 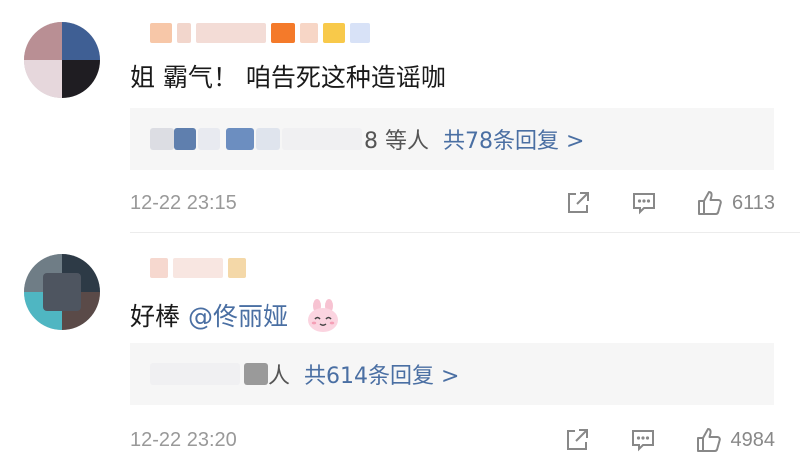 I want to click on bunny-face-emoji, so click(x=323, y=321).